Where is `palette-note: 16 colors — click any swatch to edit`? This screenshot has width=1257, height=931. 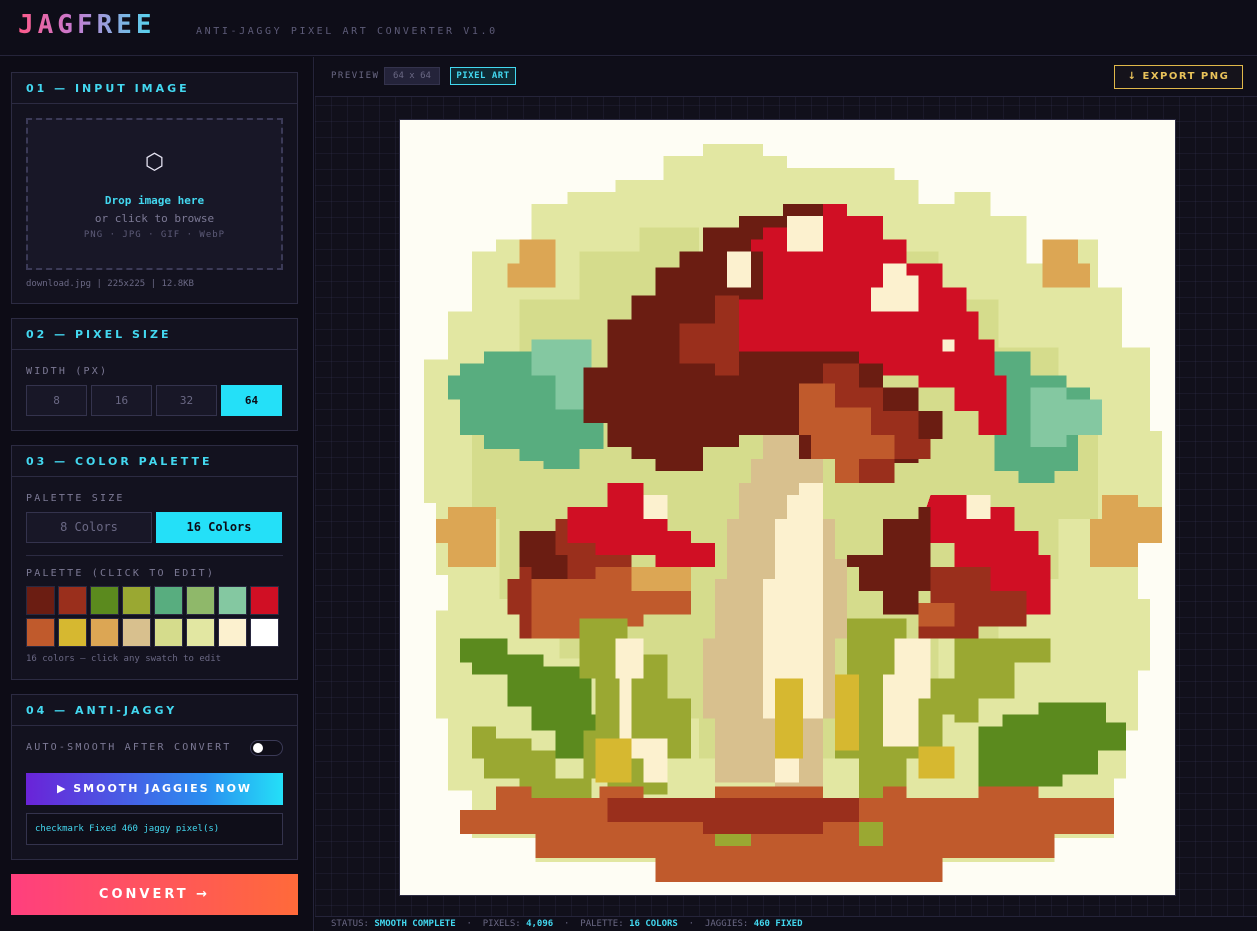 palette-note: 16 colors — click any swatch to edit is located at coordinates (124, 659).